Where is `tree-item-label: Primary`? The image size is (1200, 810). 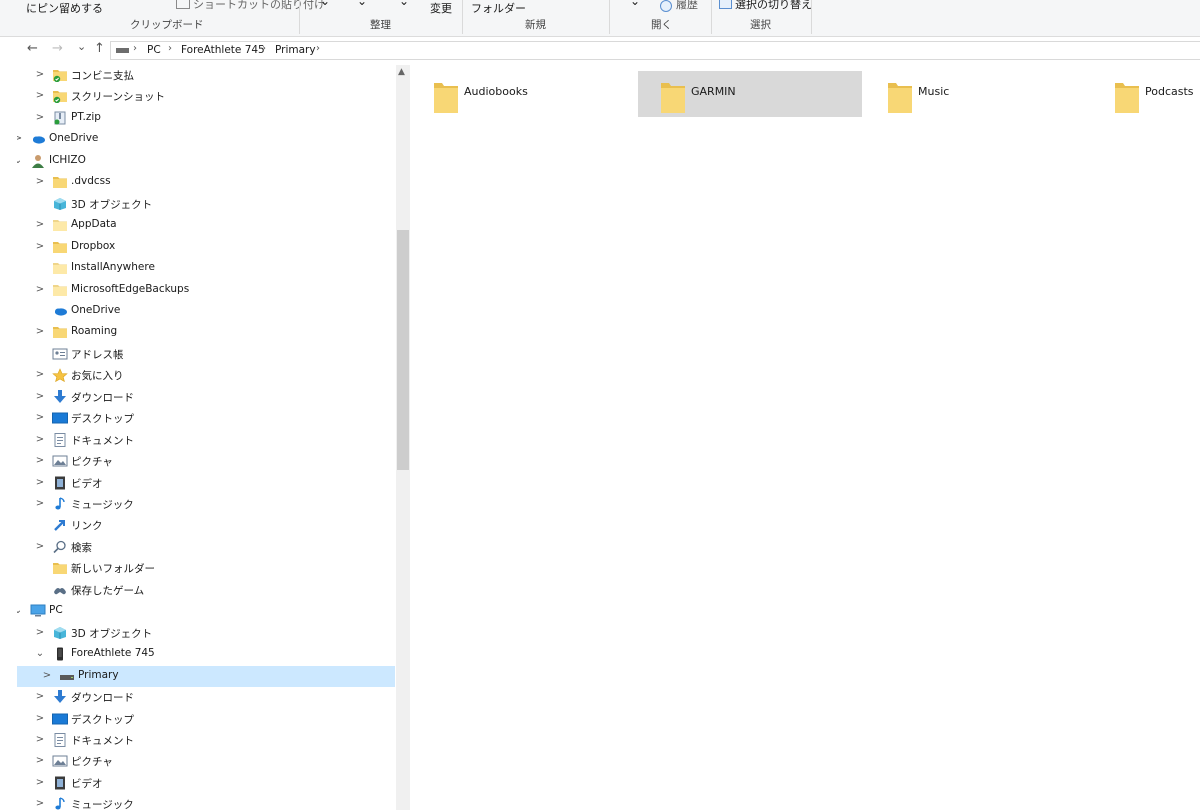
tree-item-label: Primary is located at coordinates (98, 674).